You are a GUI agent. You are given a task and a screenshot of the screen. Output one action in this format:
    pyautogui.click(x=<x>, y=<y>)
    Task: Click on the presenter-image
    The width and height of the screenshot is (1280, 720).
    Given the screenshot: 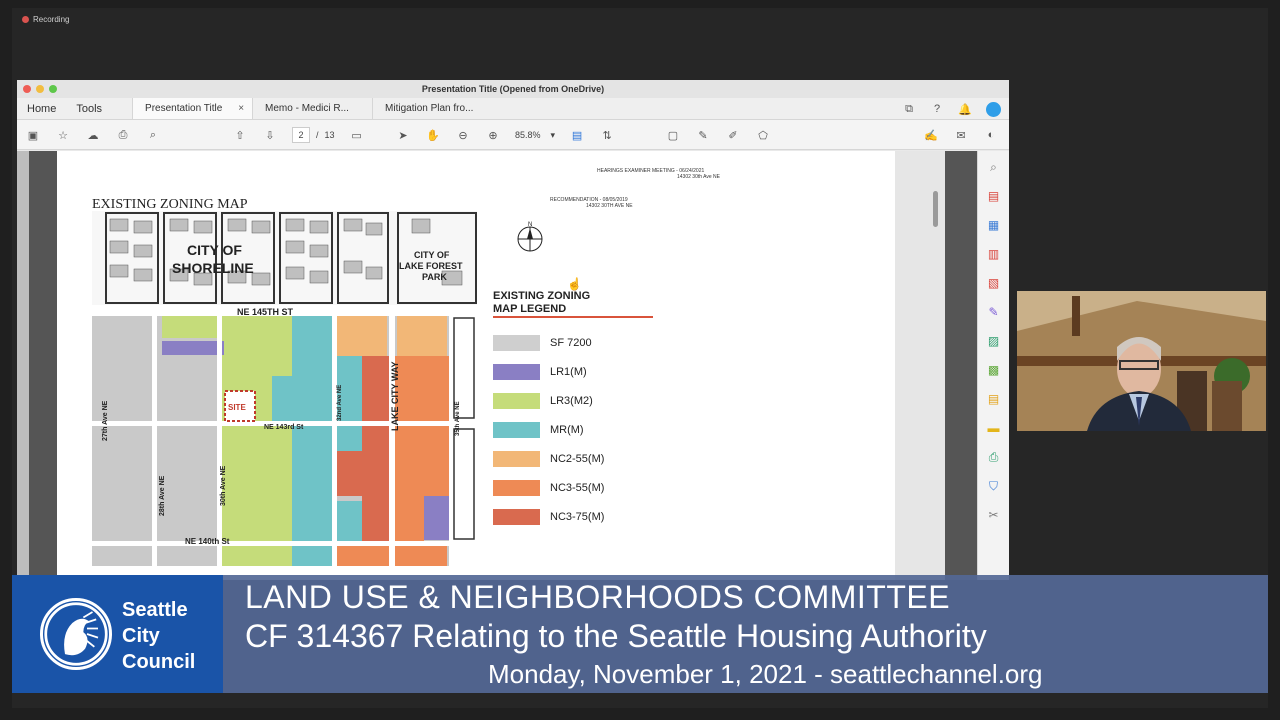 What is the action you would take?
    pyautogui.click(x=1141, y=361)
    